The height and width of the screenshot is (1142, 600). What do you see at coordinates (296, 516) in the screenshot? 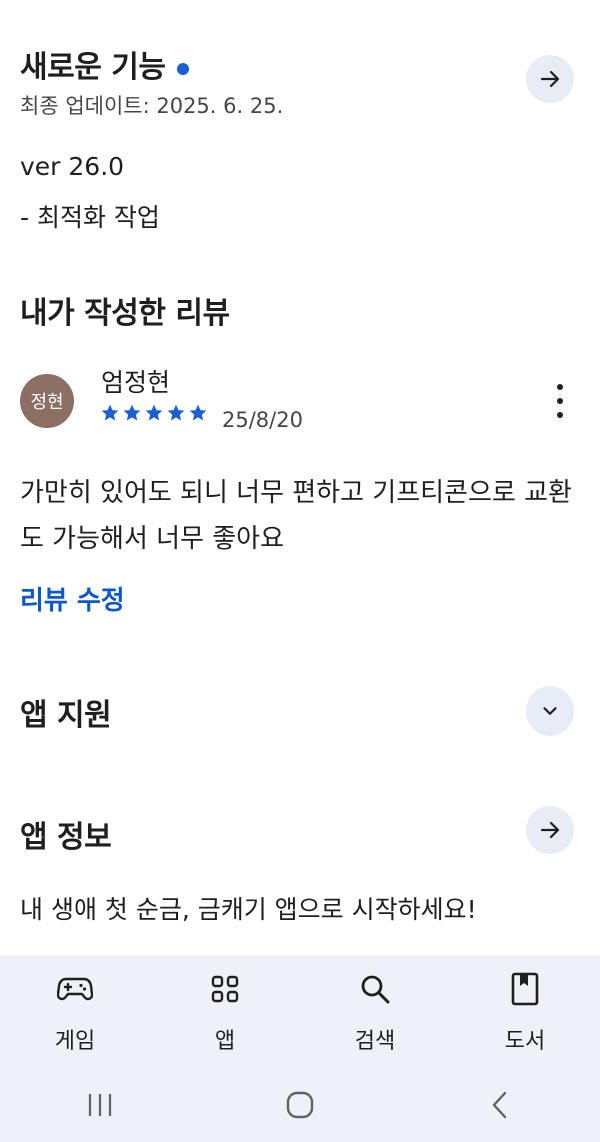
I see `review-text: 가만히 있어도 되니 너무 편하고 기프티콘으로 교환도 가능해서 너무 좋아요` at bounding box center [296, 516].